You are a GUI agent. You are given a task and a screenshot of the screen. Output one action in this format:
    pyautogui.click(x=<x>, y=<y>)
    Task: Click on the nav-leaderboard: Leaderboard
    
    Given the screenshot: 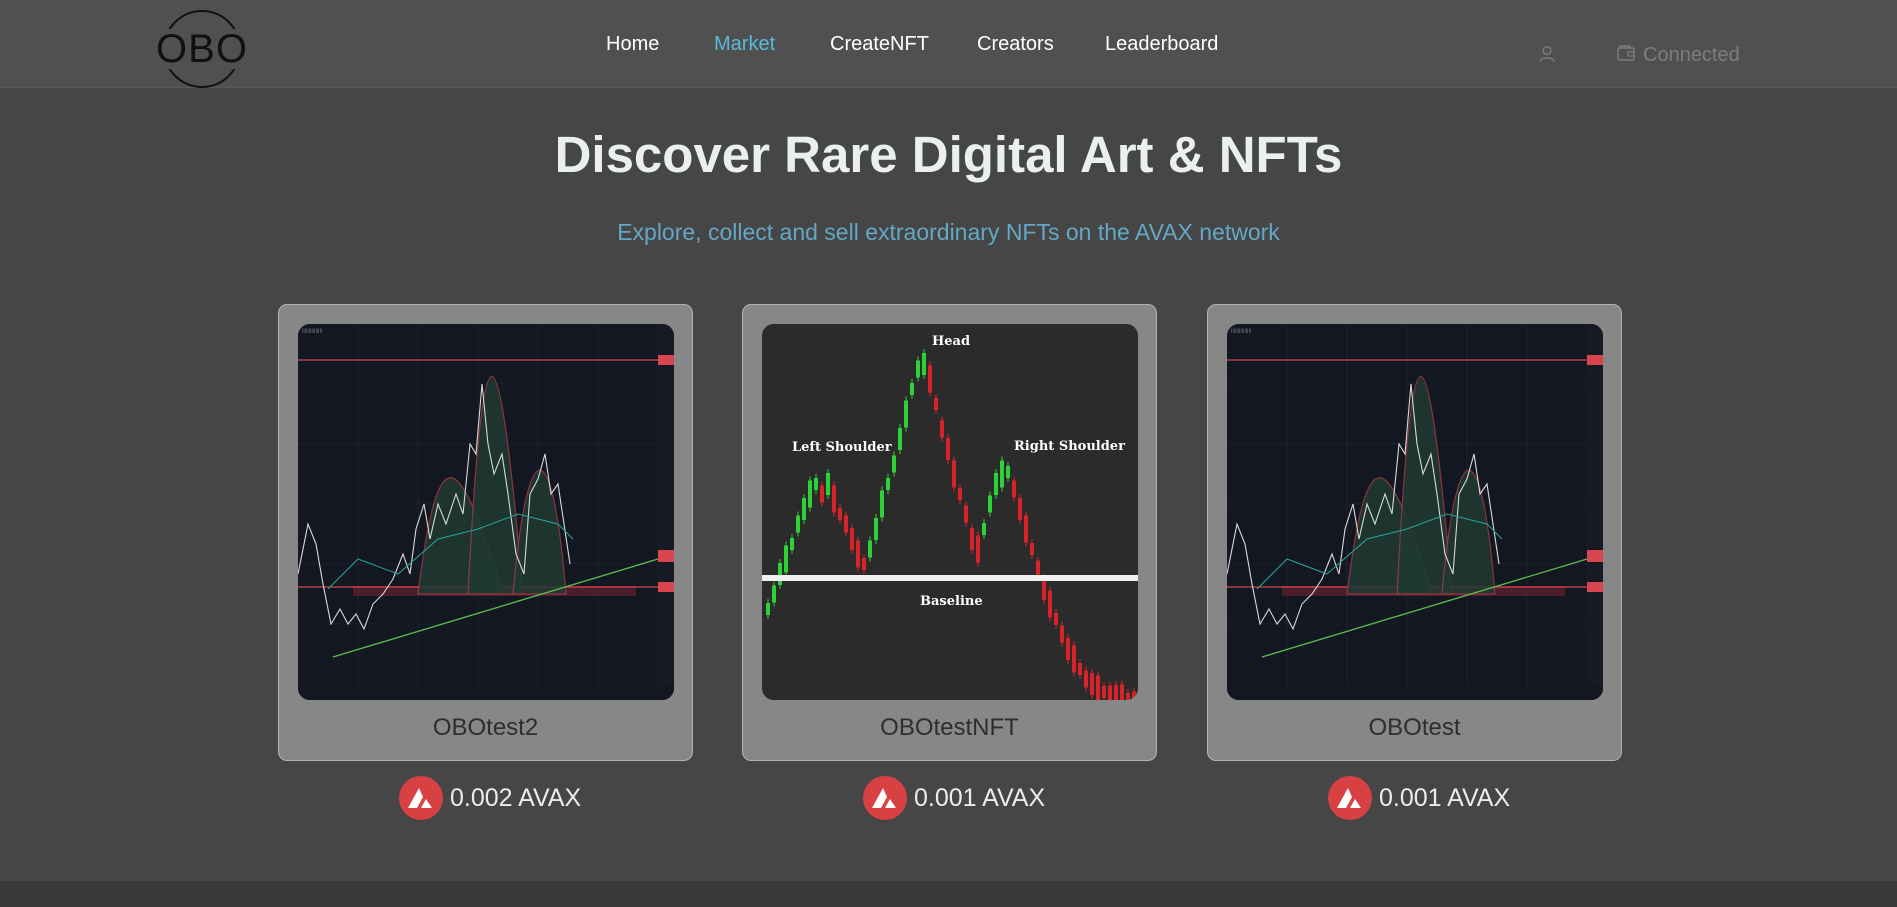 What is the action you would take?
    pyautogui.click(x=1161, y=44)
    